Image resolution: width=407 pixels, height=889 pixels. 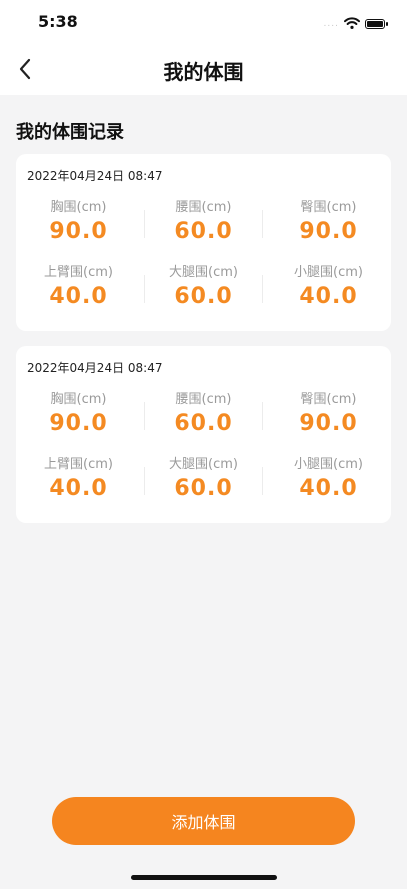 I want to click on home-indicator, so click(x=204, y=877).